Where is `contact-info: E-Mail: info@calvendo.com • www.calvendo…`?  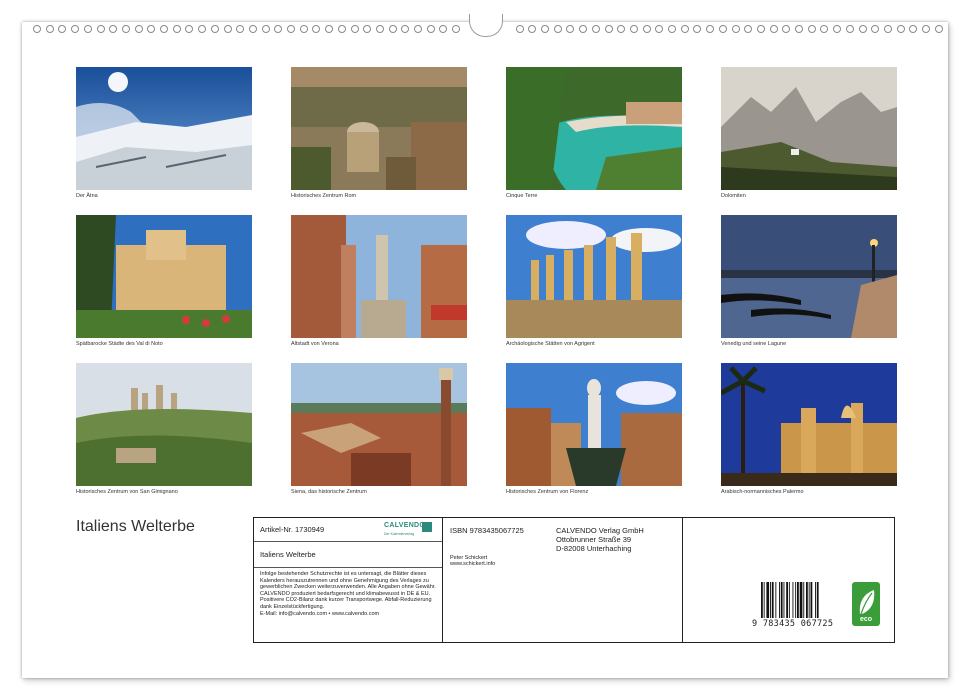
contact-info: E-Mail: info@calvendo.com • www.calvendo… is located at coordinates (320, 613).